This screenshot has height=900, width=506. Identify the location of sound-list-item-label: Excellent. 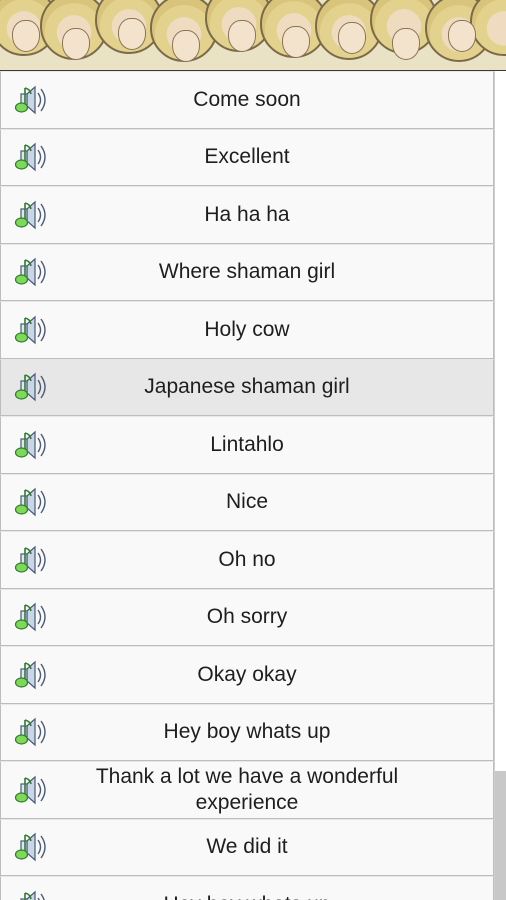
(247, 157).